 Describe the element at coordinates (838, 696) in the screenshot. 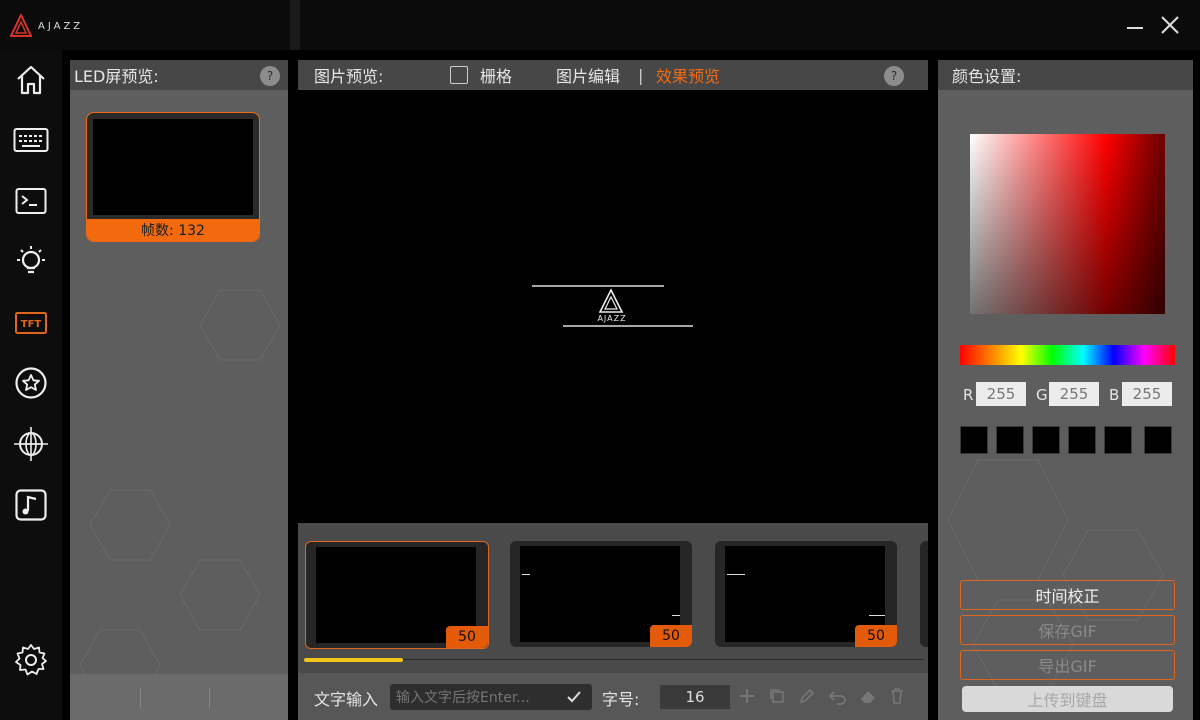

I see `undo-icon` at that location.